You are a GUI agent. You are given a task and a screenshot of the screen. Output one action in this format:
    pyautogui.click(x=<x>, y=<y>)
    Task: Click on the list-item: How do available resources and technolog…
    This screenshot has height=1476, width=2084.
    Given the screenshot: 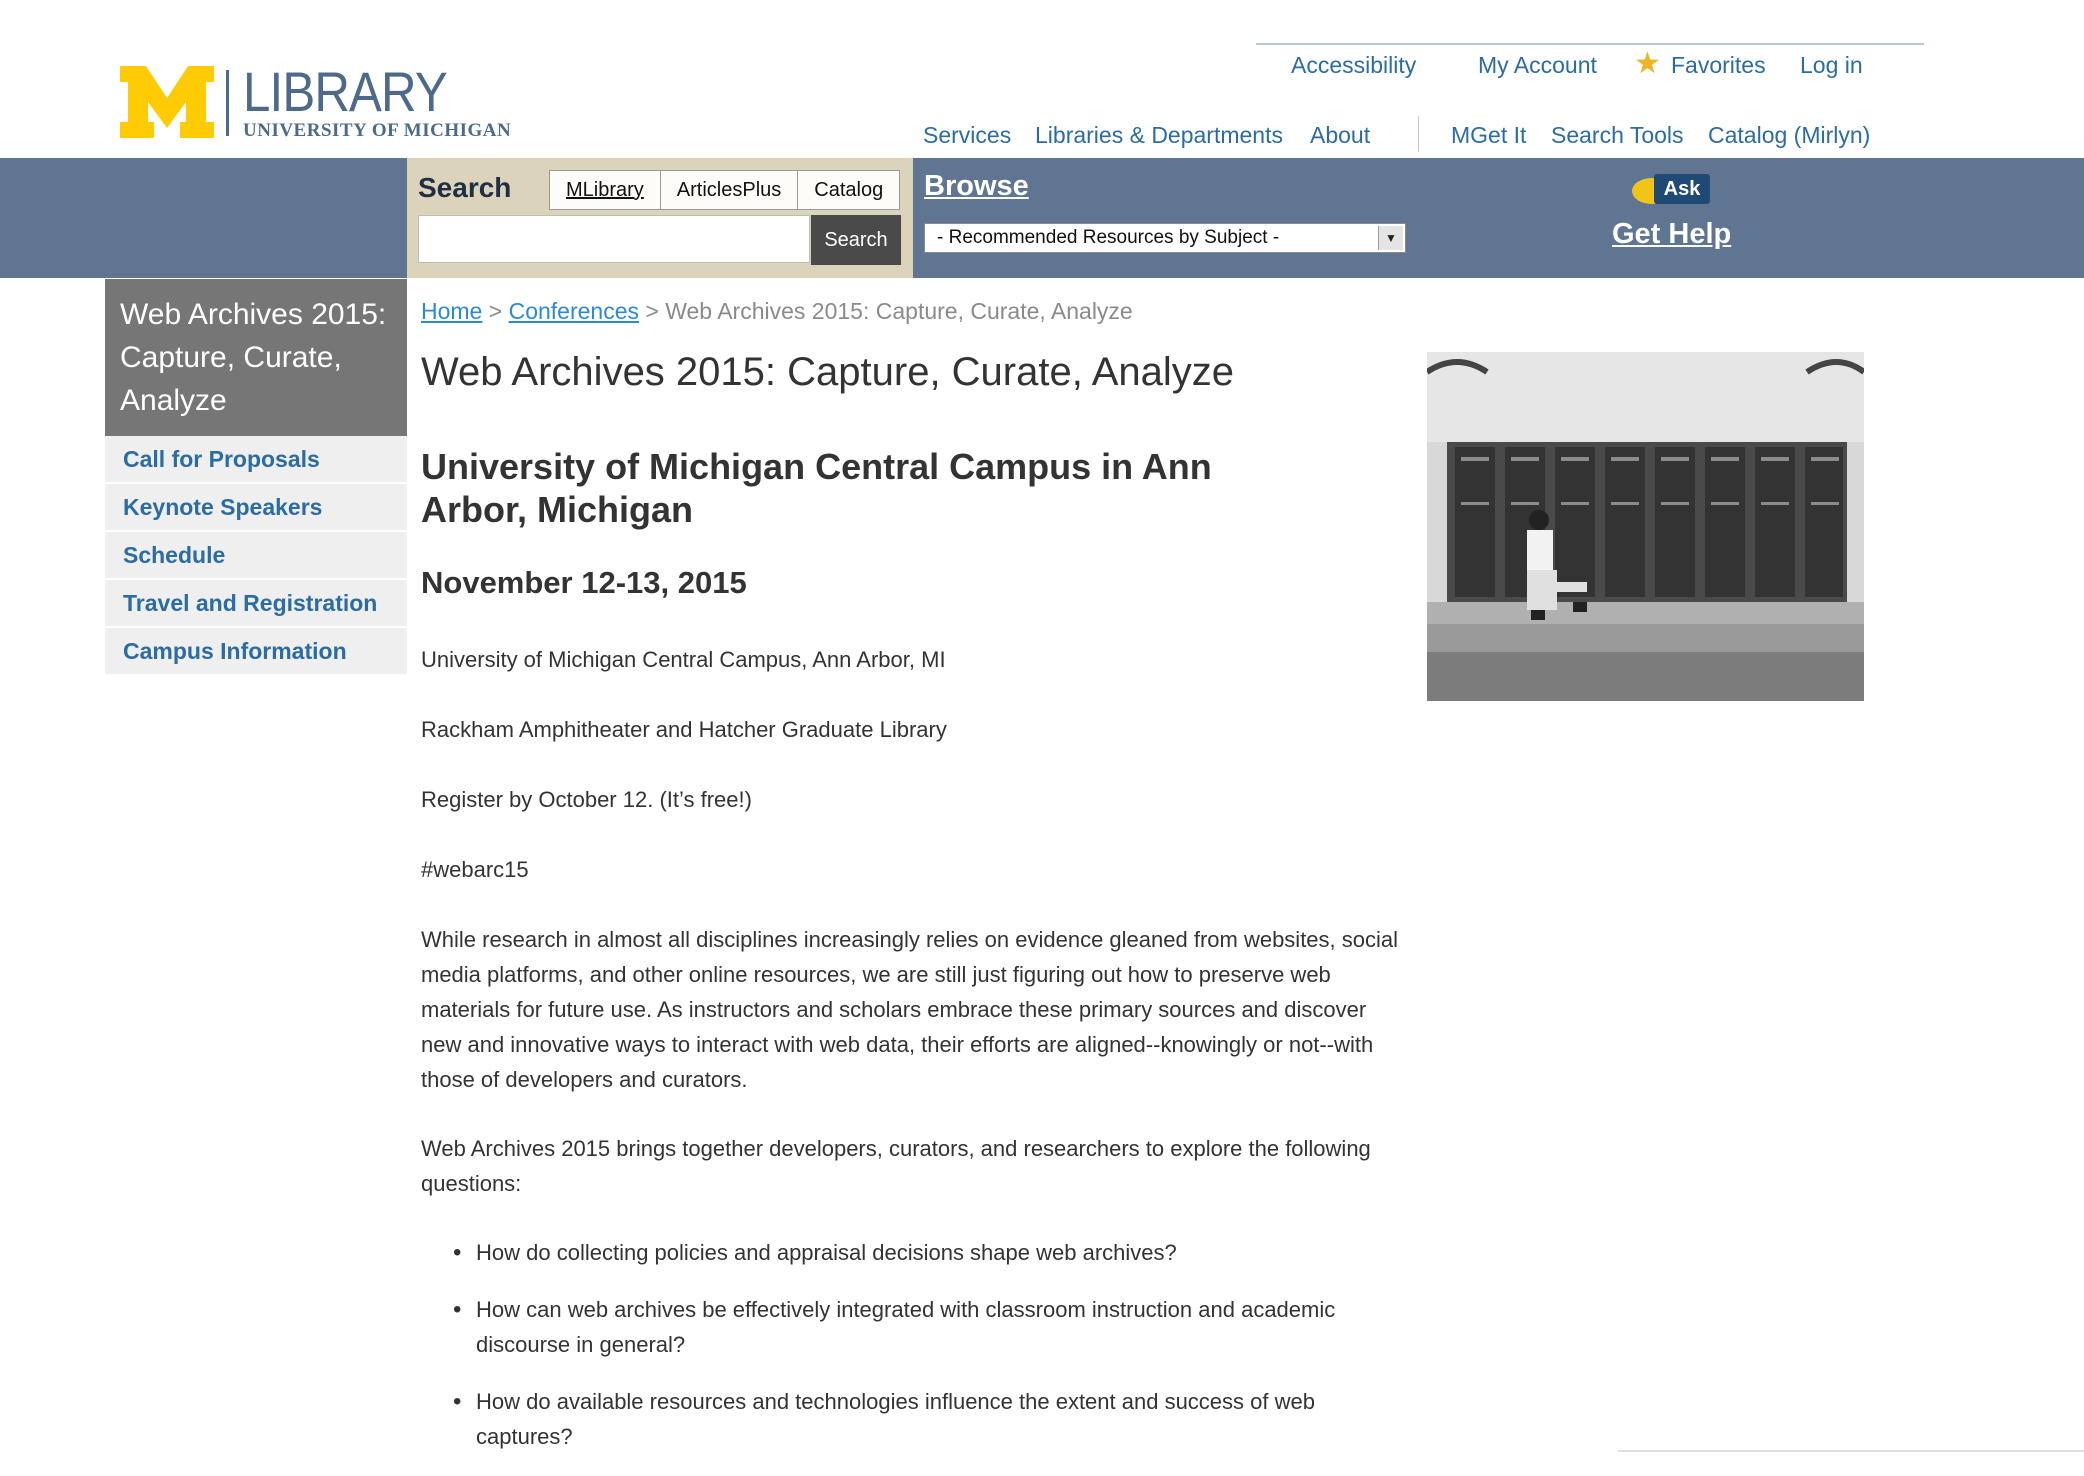 What is the action you would take?
    pyautogui.click(x=911, y=1419)
    